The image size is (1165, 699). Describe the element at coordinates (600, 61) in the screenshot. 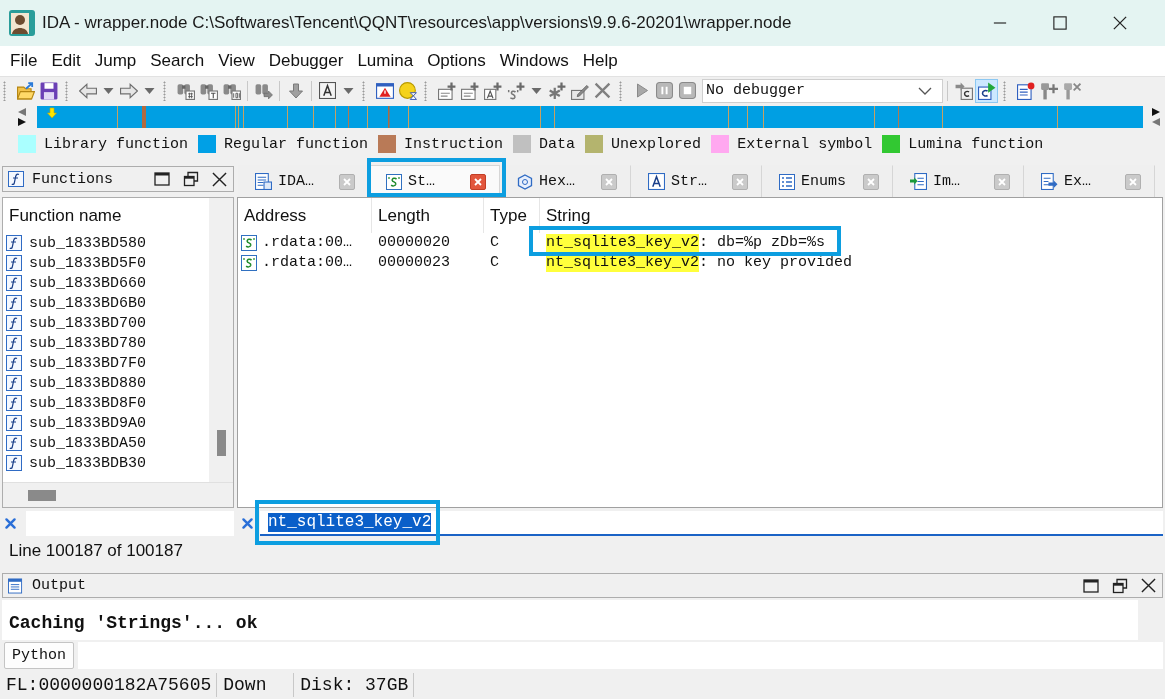

I see `menu-item: Help` at that location.